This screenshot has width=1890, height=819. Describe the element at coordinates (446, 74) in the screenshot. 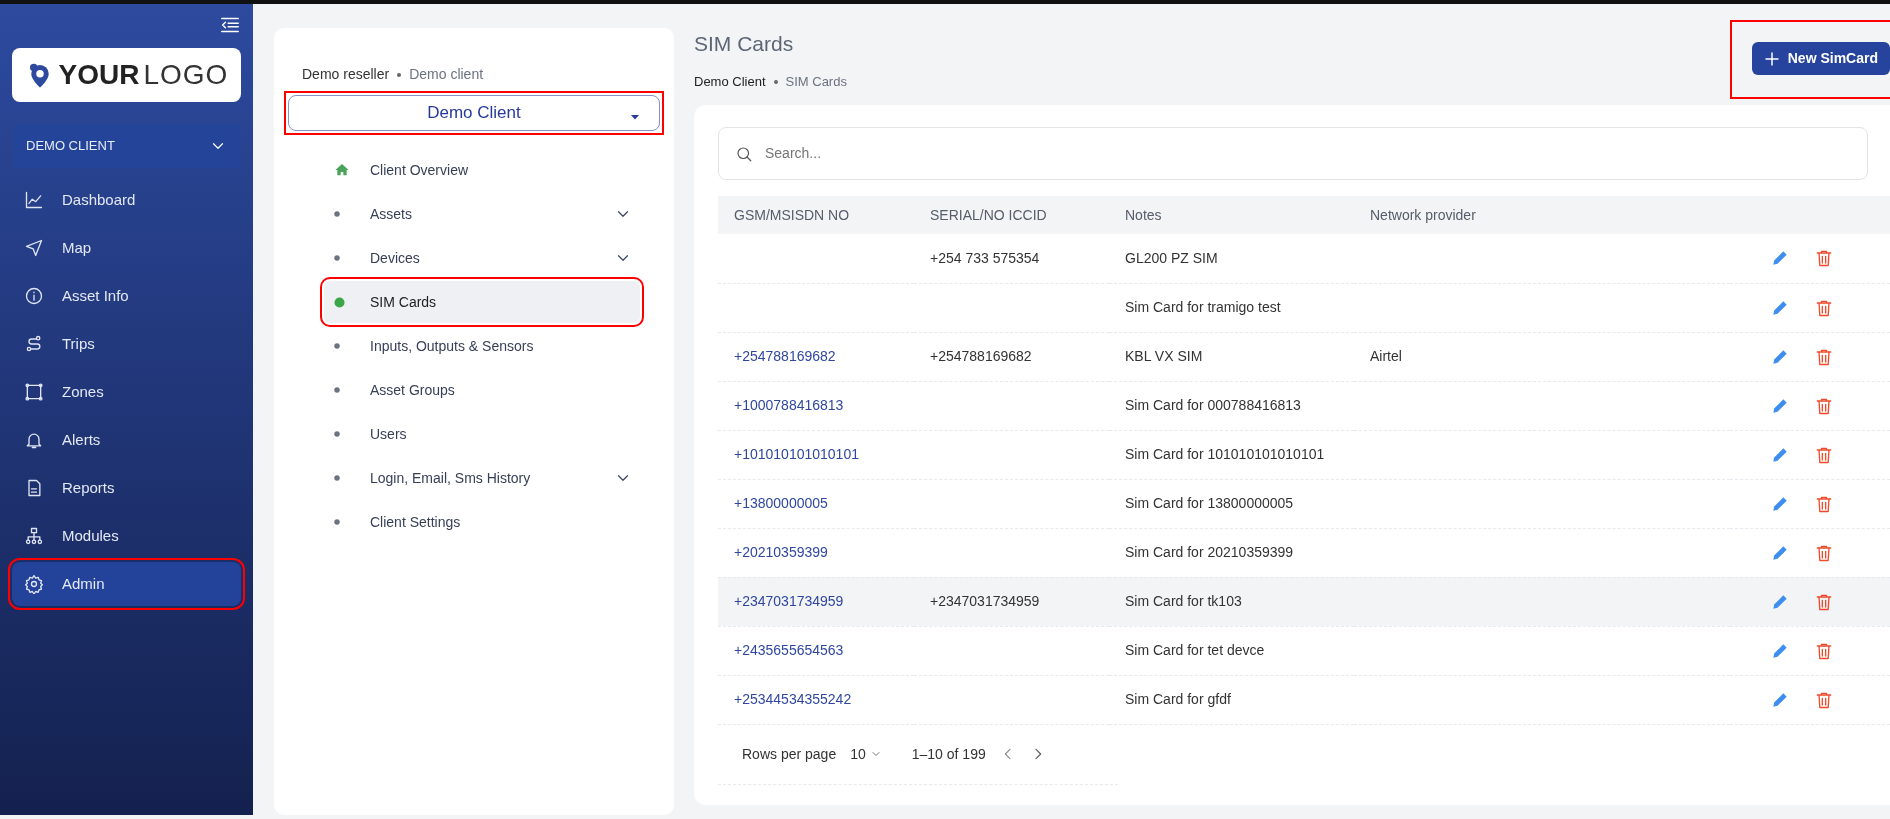

I see `breadcrumb-current: Demo client` at that location.